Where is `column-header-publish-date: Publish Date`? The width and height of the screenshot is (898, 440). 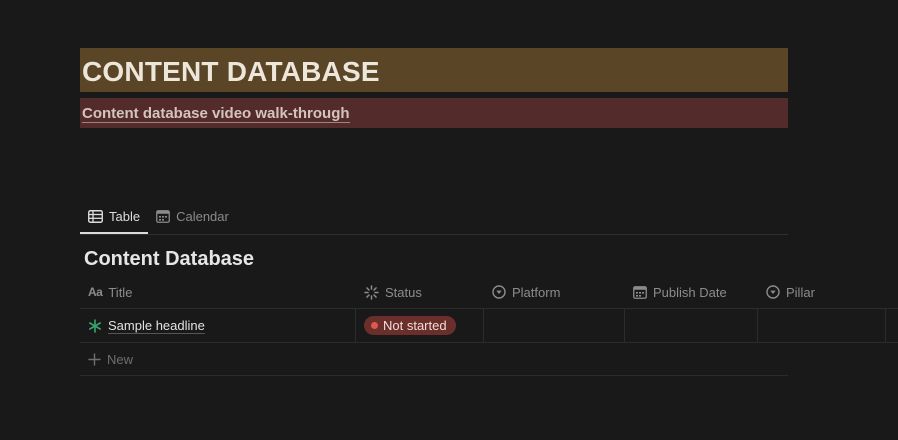
column-header-publish-date: Publish Date is located at coordinates (691, 292).